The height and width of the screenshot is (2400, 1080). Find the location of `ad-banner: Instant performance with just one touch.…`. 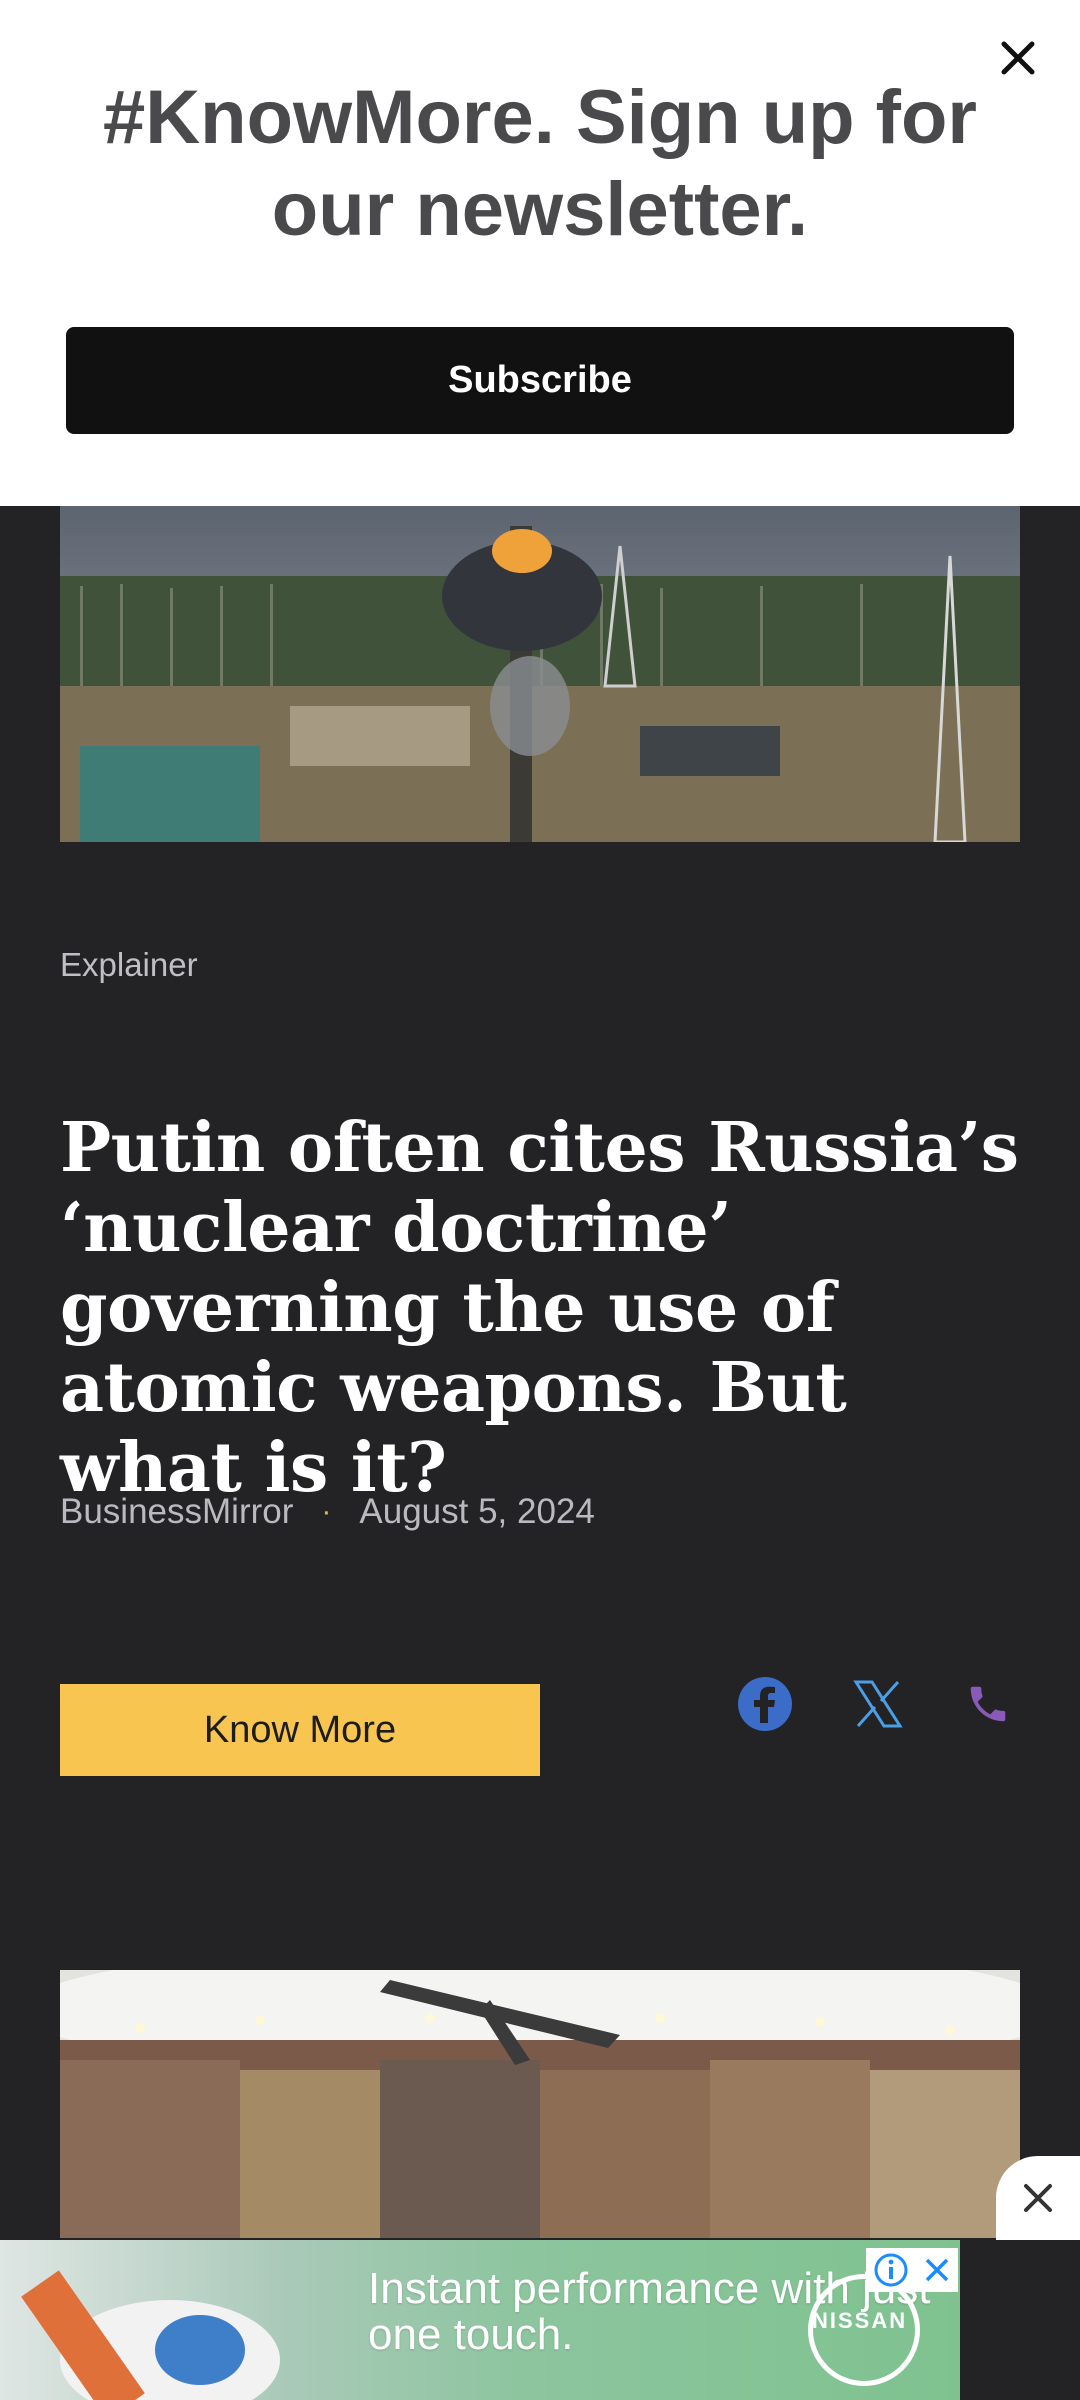

ad-banner: Instant performance with just one touch.… is located at coordinates (480, 2320).